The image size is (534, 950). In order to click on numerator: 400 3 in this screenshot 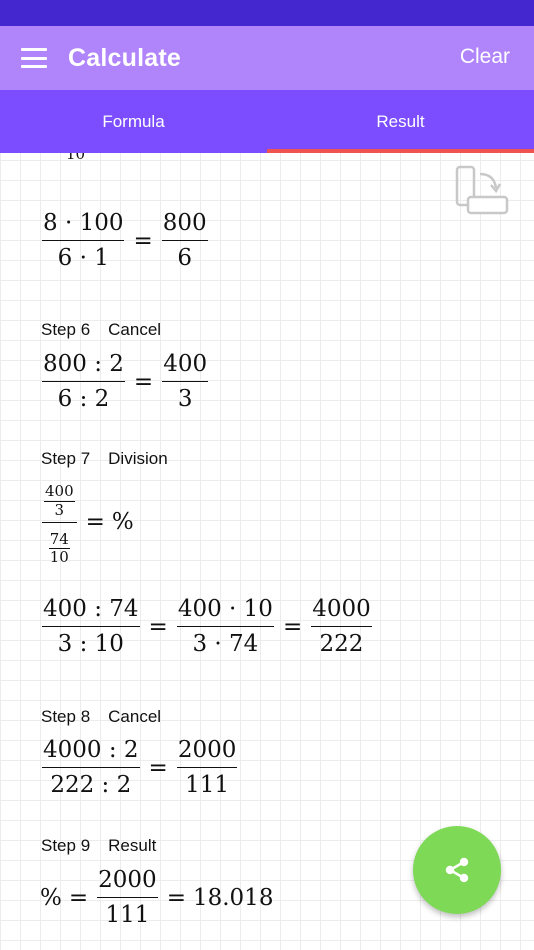, I will do `click(59, 499)`.